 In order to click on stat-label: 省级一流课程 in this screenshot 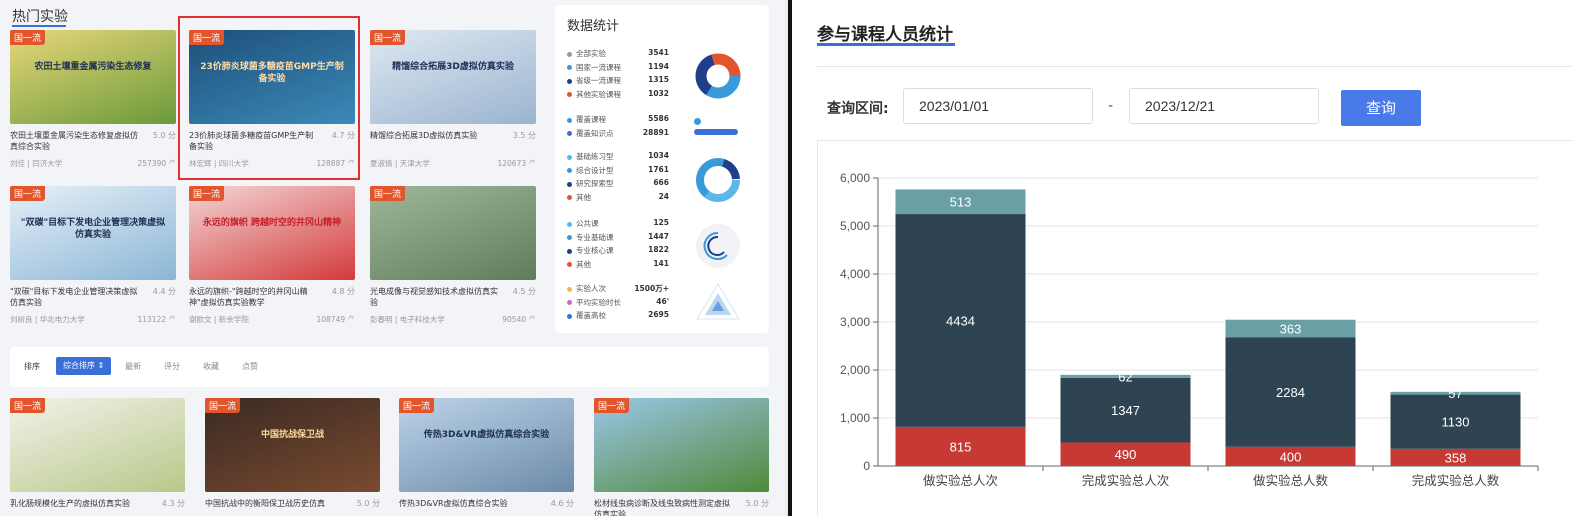, I will do `click(598, 80)`.